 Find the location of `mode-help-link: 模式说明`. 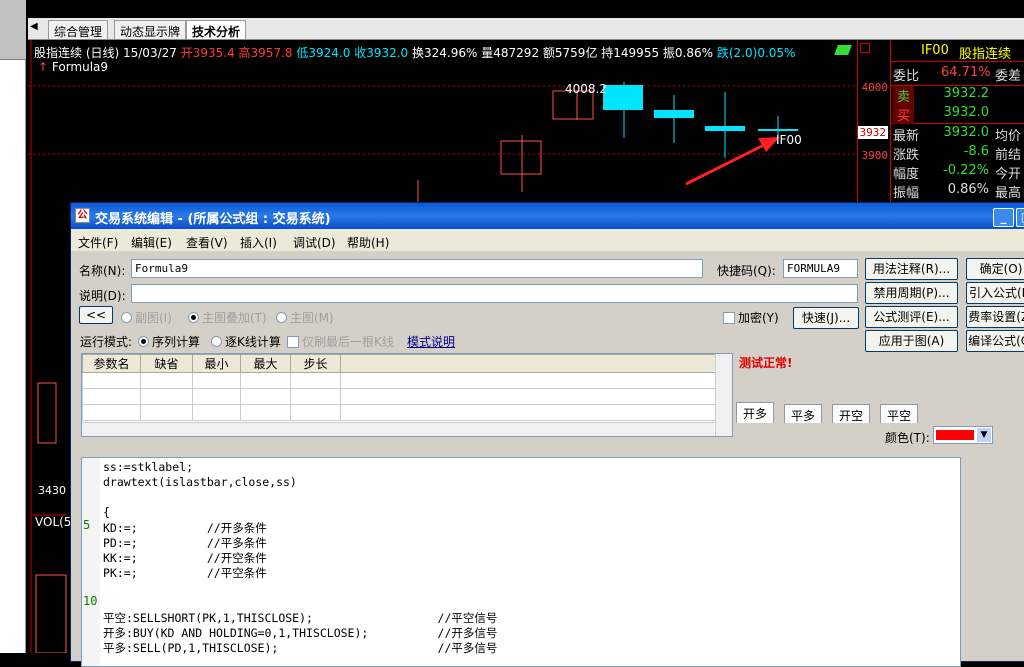

mode-help-link: 模式说明 is located at coordinates (431, 341).